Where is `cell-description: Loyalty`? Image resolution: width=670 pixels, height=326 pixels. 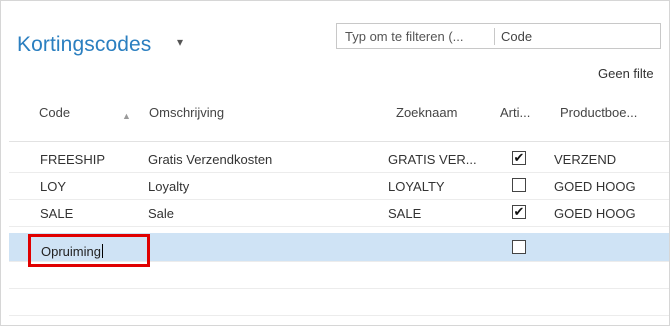 cell-description: Loyalty is located at coordinates (168, 186).